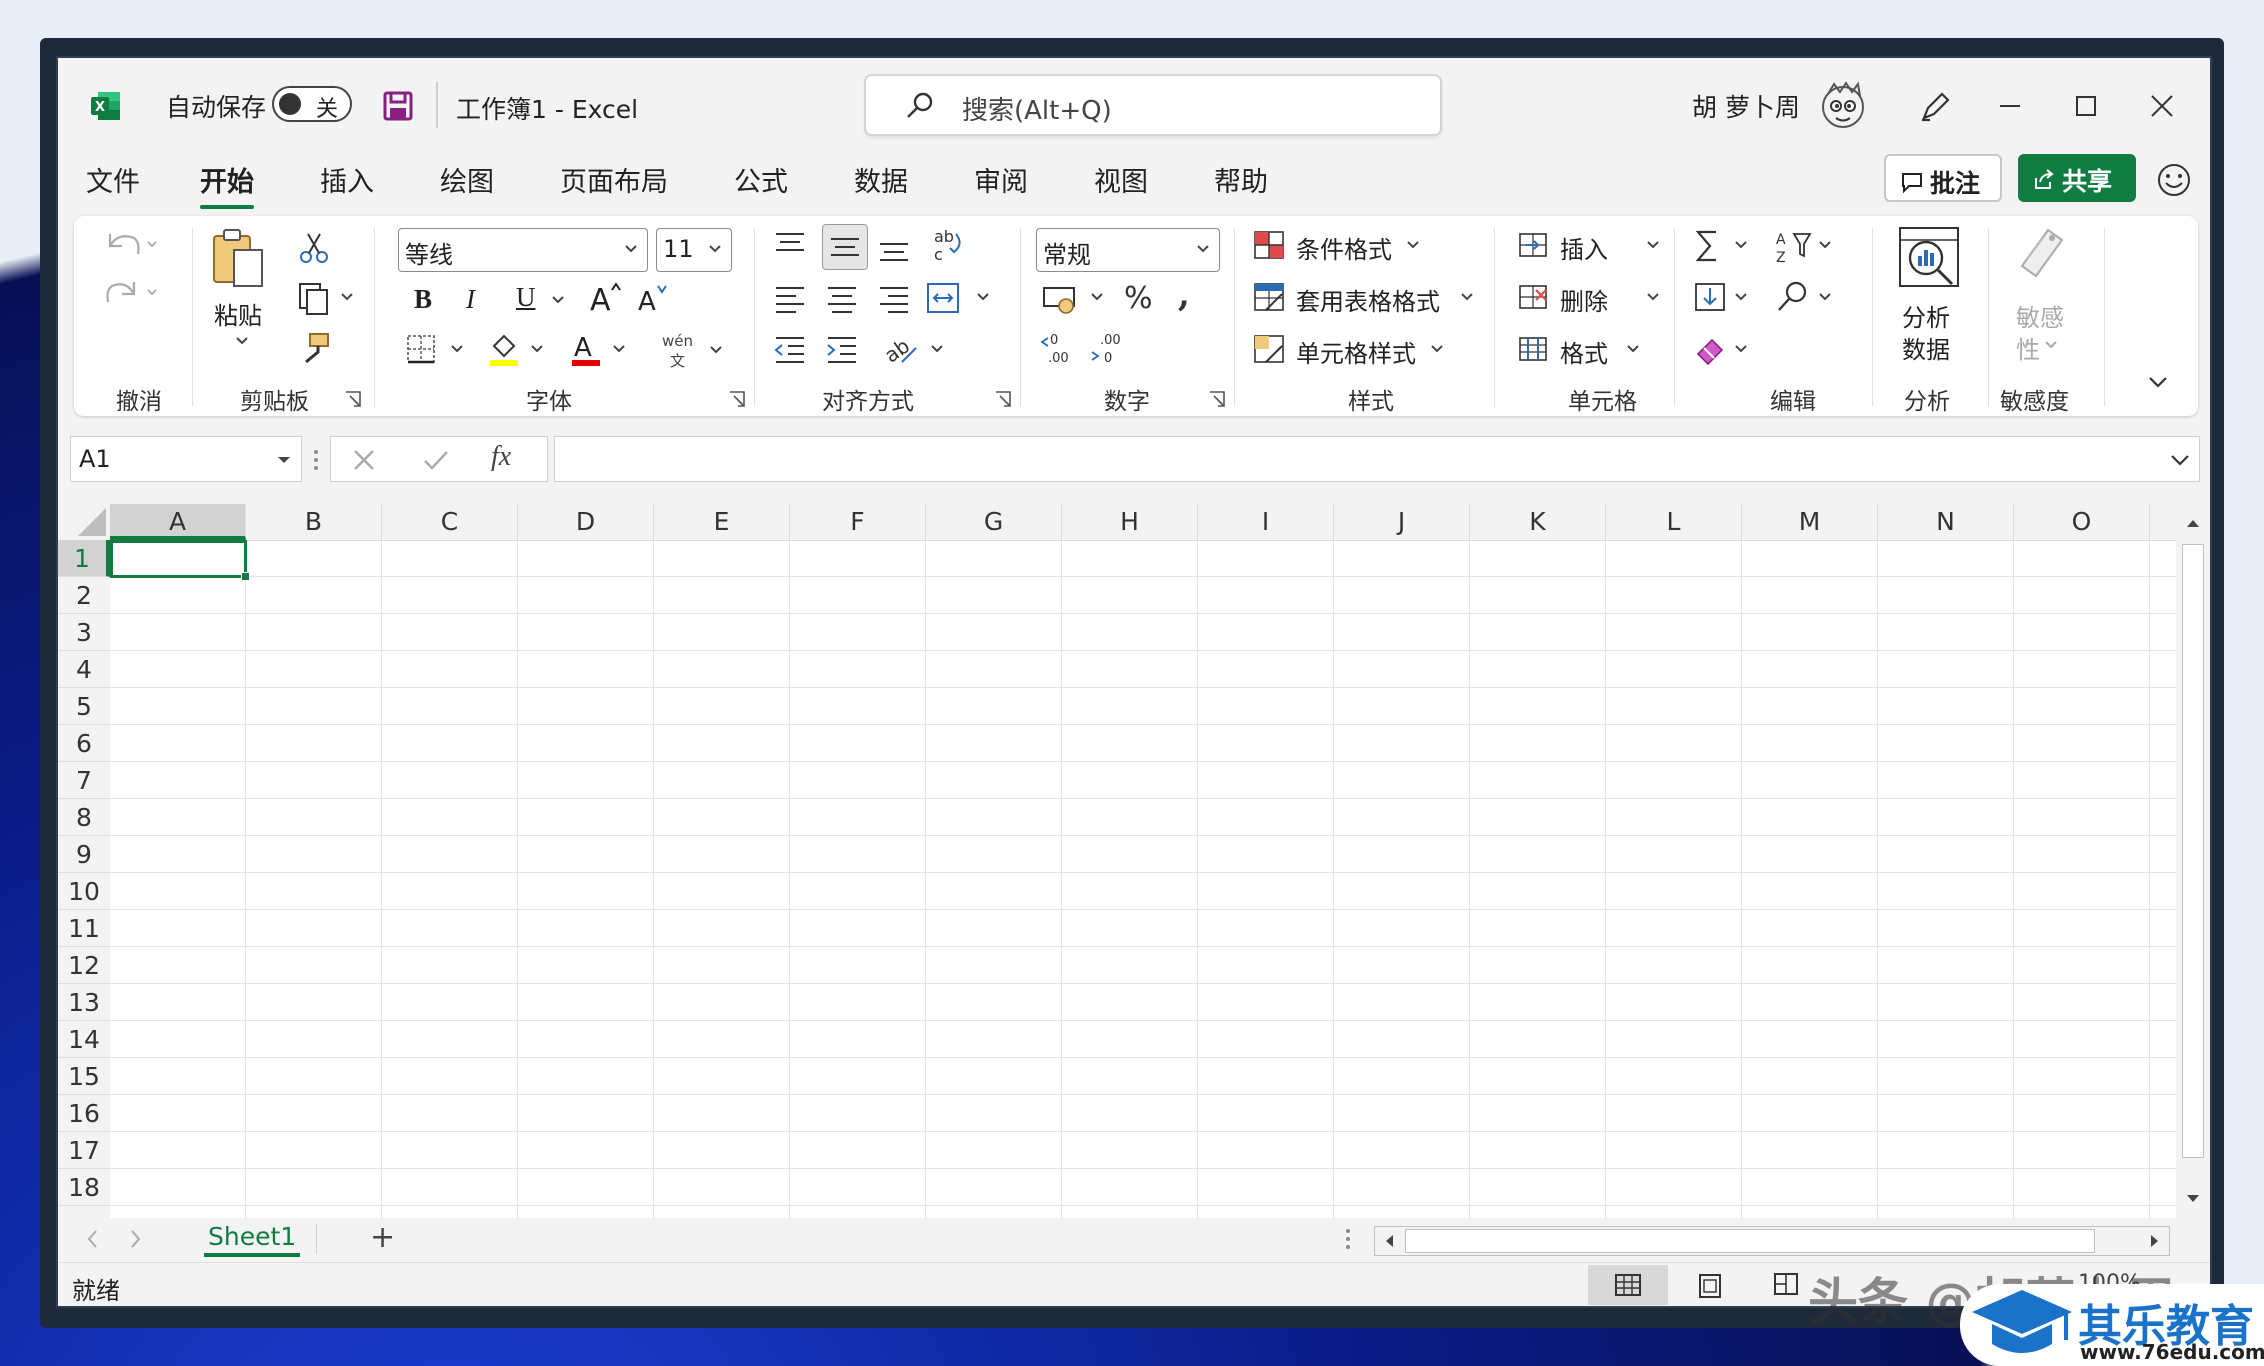  Describe the element at coordinates (1344, 247) in the screenshot. I see `conditional-format-label: 条件格式` at that location.